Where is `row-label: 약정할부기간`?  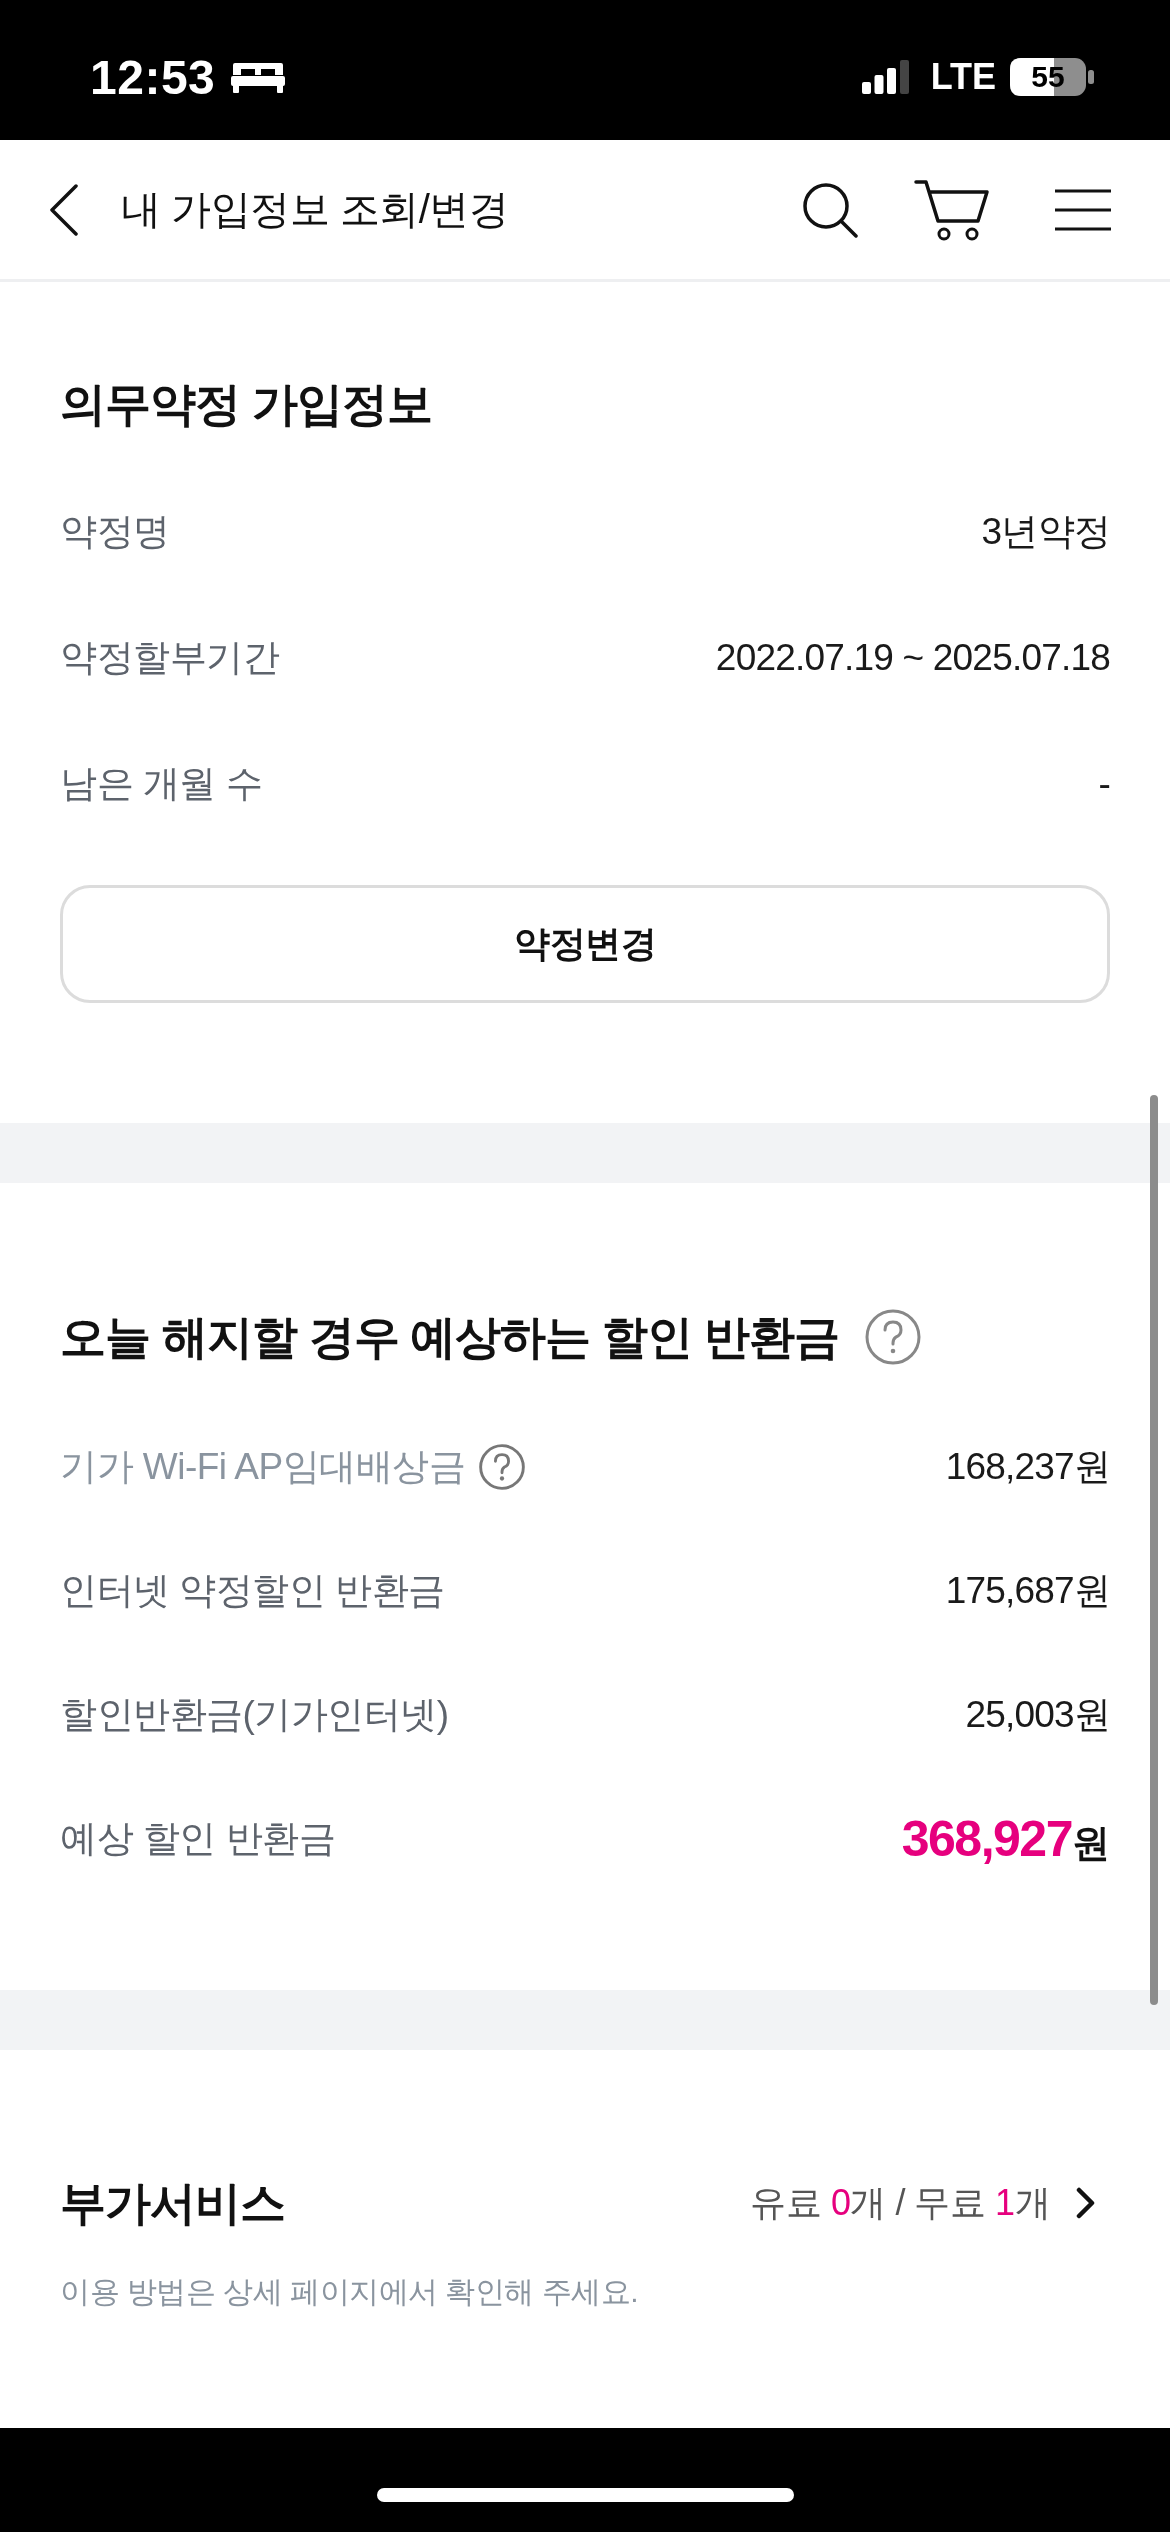 row-label: 약정할부기간 is located at coordinates (169, 658).